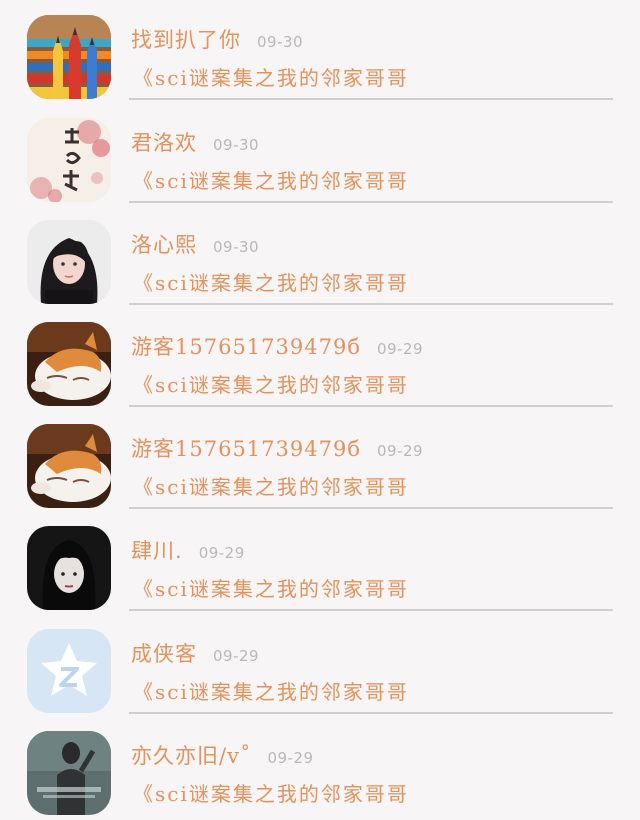 The width and height of the screenshot is (640, 820). I want to click on dark-hair-portrait-avatar-icon, so click(69, 568).